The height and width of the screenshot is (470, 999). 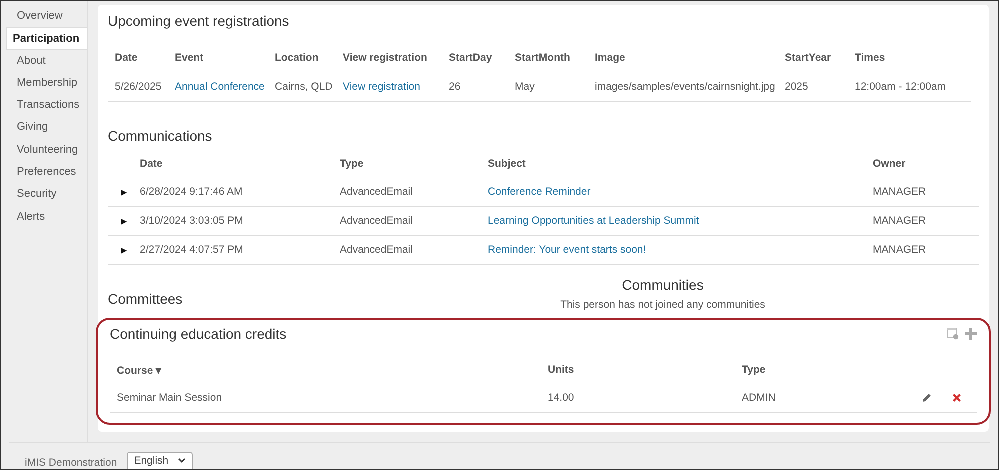 What do you see at coordinates (44, 194) in the screenshot?
I see `sidebar-item: Security` at bounding box center [44, 194].